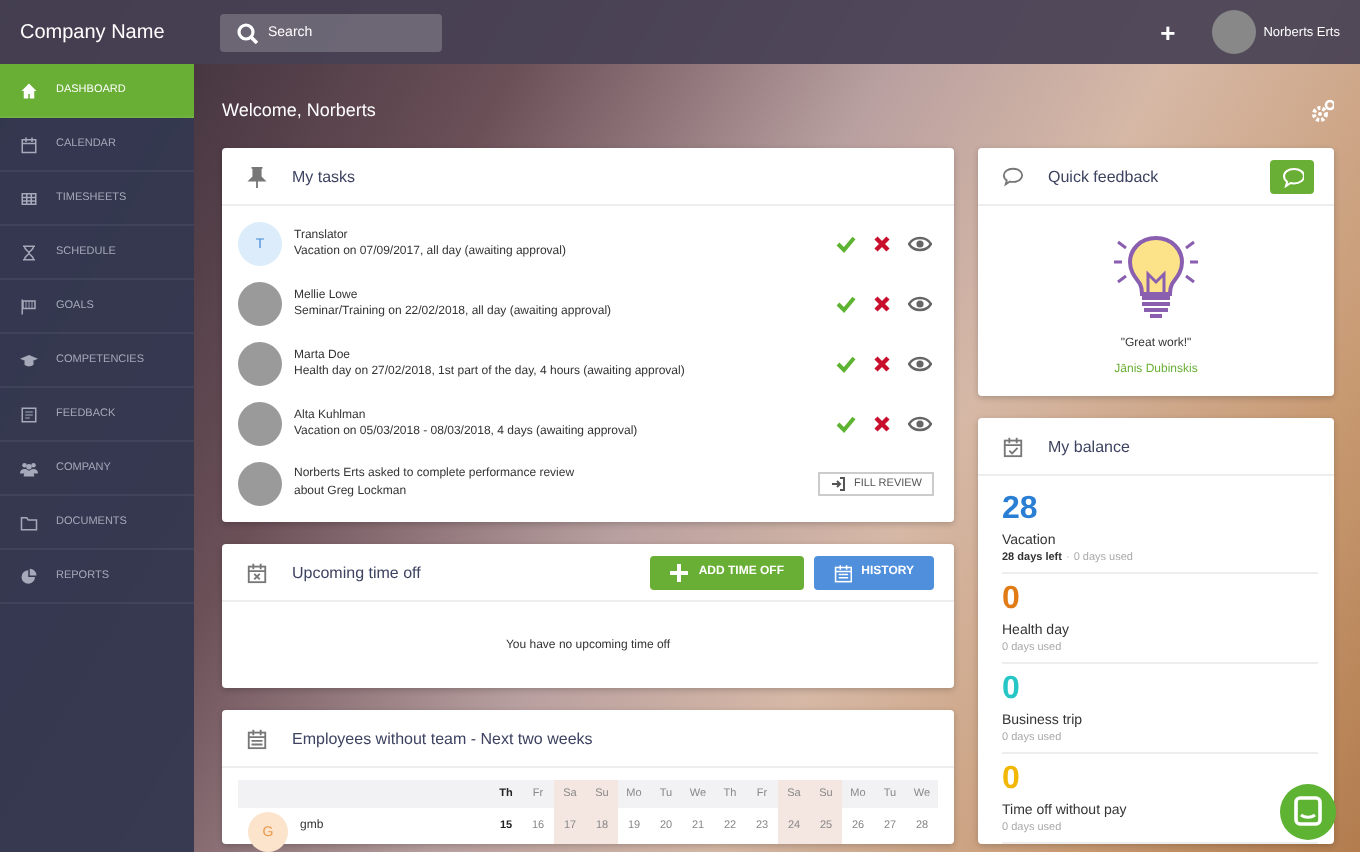  Describe the element at coordinates (93, 32) in the screenshot. I see `company-name: Company Name` at that location.